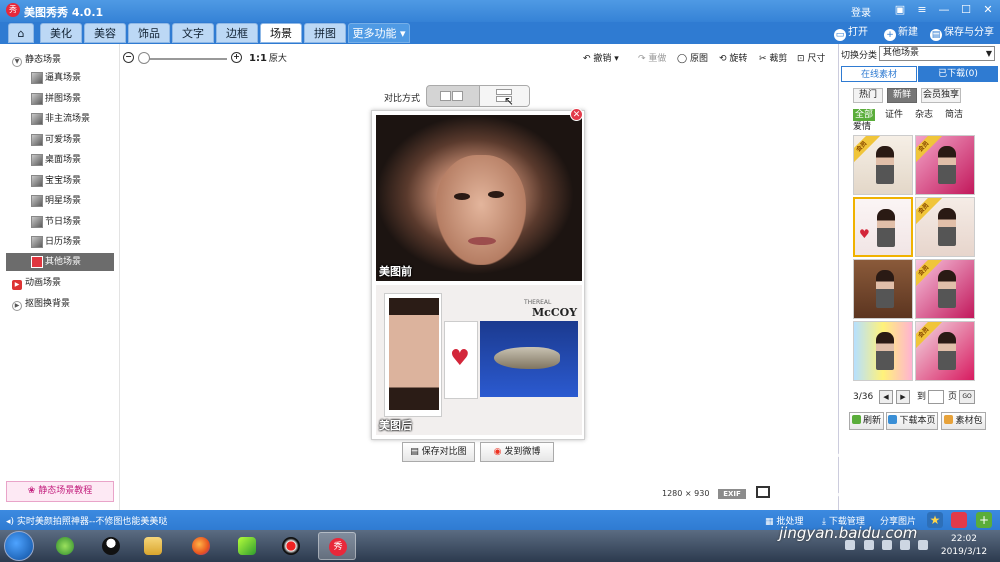 The image size is (1000, 562). I want to click on tree-item-celebrity: 明星场景, so click(60, 201).